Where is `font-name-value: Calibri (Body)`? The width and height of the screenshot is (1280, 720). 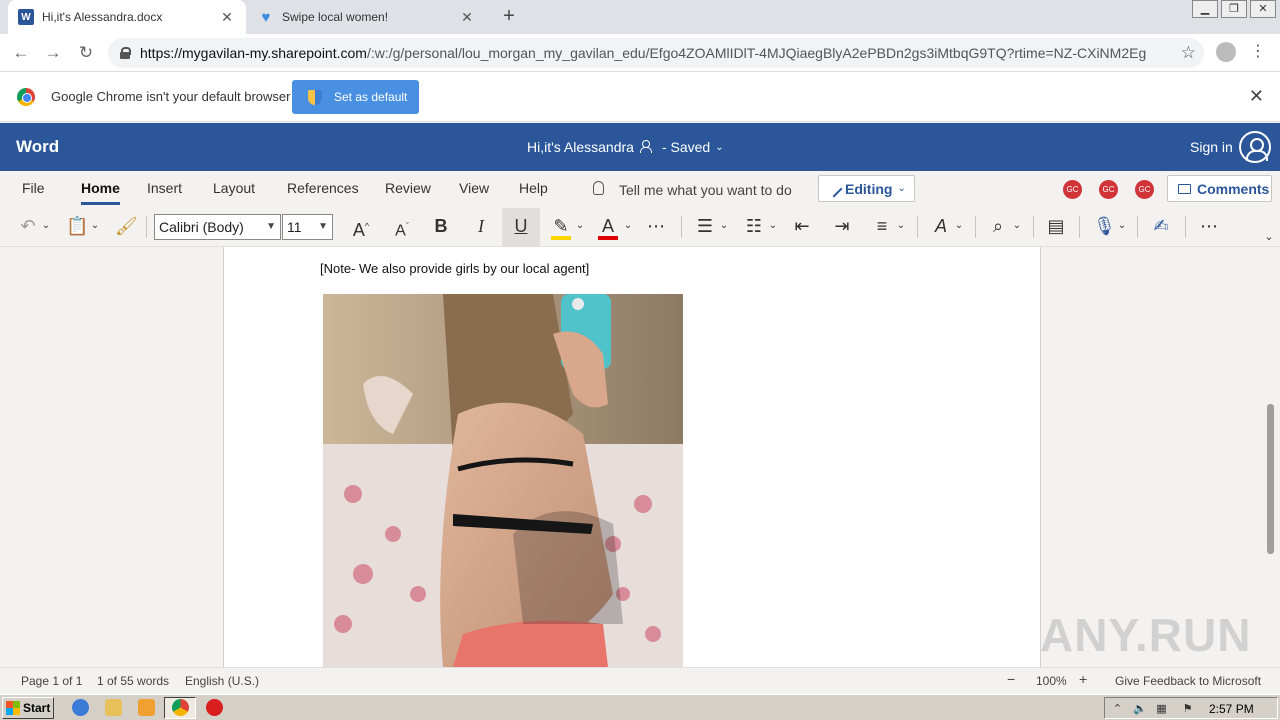 font-name-value: Calibri (Body) is located at coordinates (201, 227).